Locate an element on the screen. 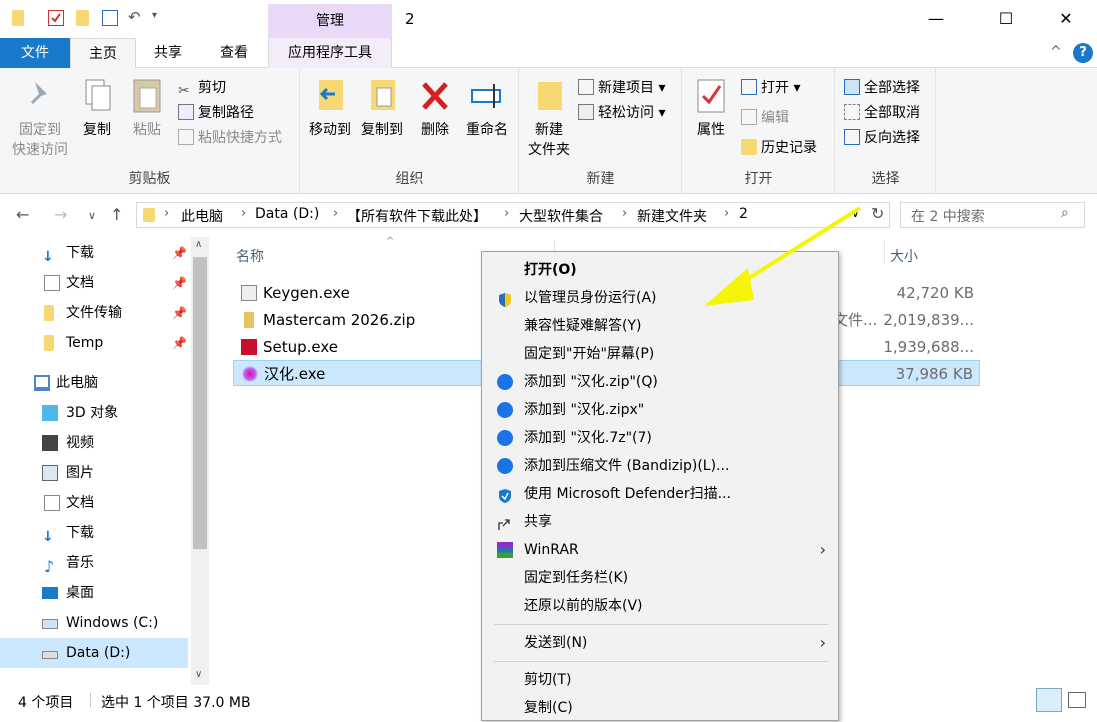 This screenshot has height=722, width=1097. nav-scrollbar: ∧ ∨ is located at coordinates (200, 461).